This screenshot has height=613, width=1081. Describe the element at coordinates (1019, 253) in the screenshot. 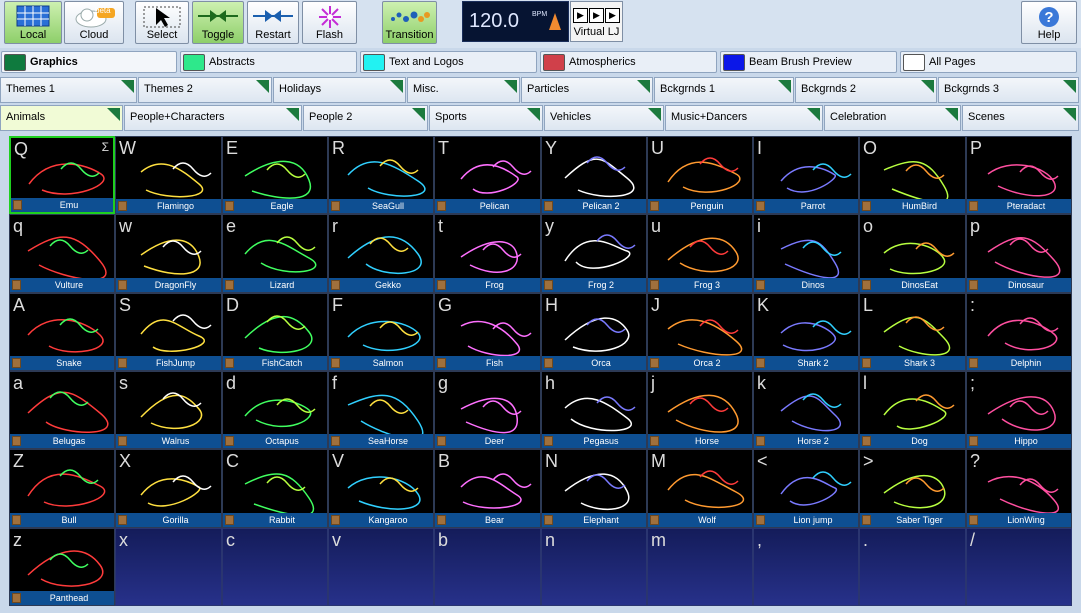

I see `cue-cell-dinosaur: p Dinosaur` at that location.